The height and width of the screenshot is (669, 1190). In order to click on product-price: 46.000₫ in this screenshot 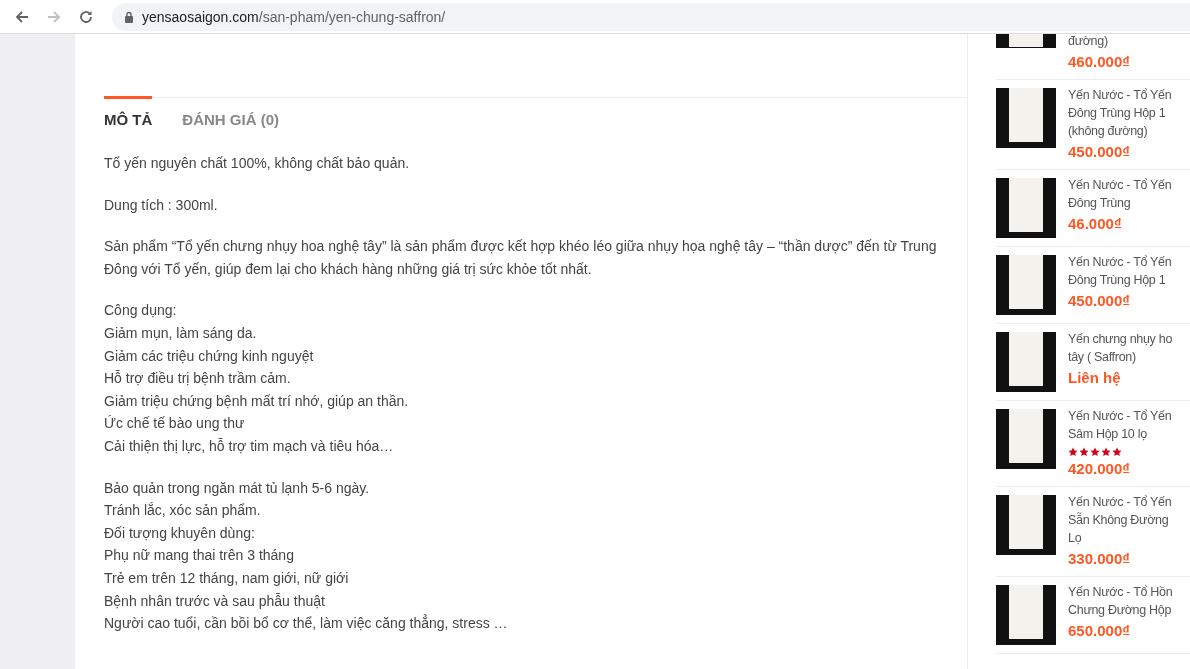, I will do `click(1095, 224)`.